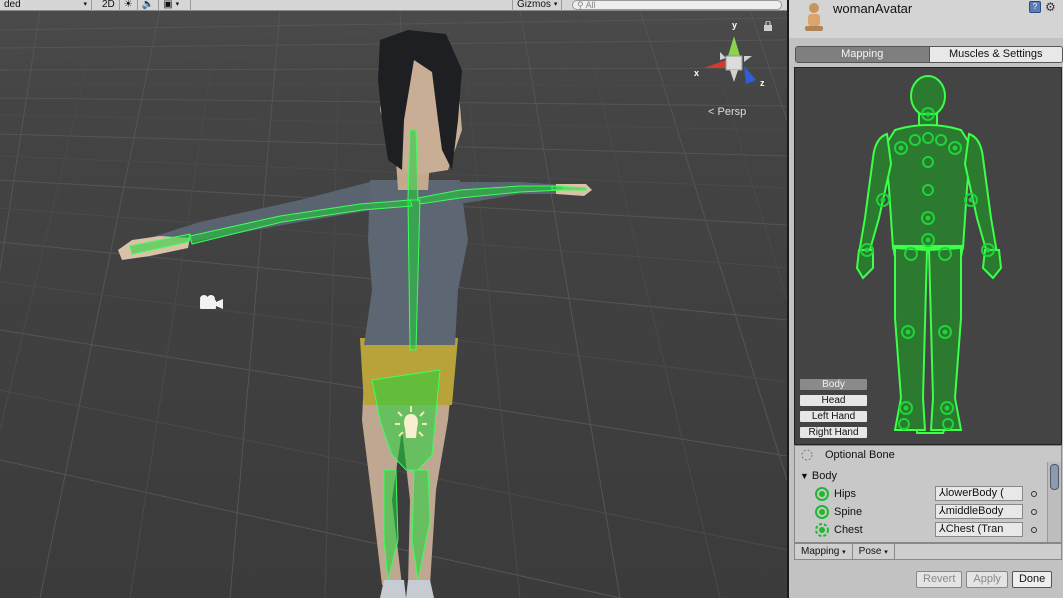 Image resolution: width=1063 pixels, height=598 pixels. What do you see at coordinates (590, 5) in the screenshot?
I see `search-placeholder: All` at bounding box center [590, 5].